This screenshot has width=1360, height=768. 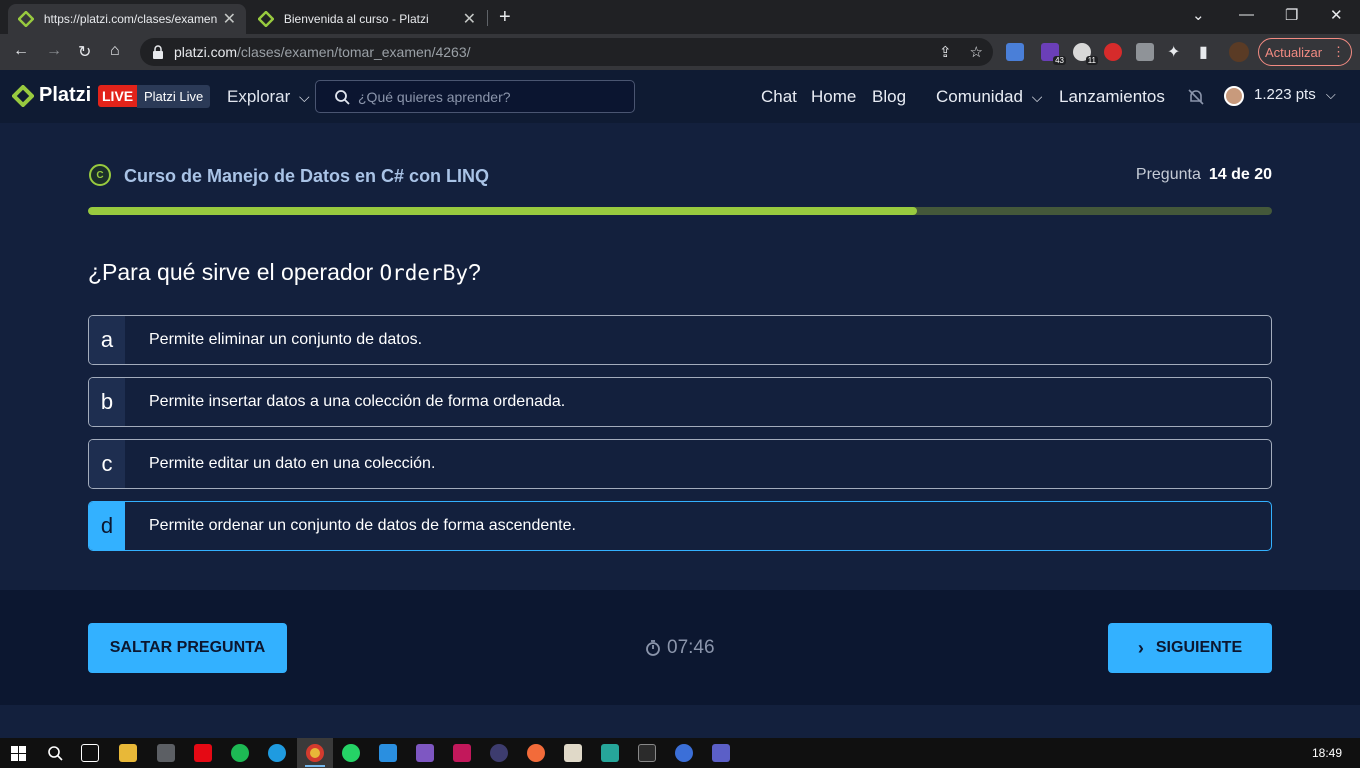 I want to click on buildings-app-icon, so click(x=610, y=753).